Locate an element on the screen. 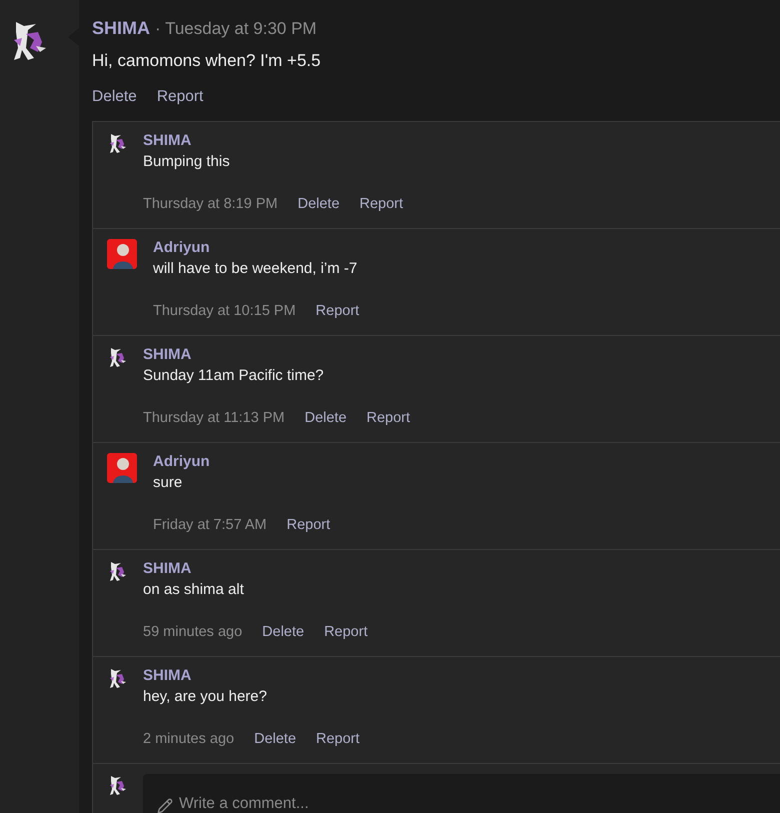  comment-text: Bumping this is located at coordinates (187, 162).